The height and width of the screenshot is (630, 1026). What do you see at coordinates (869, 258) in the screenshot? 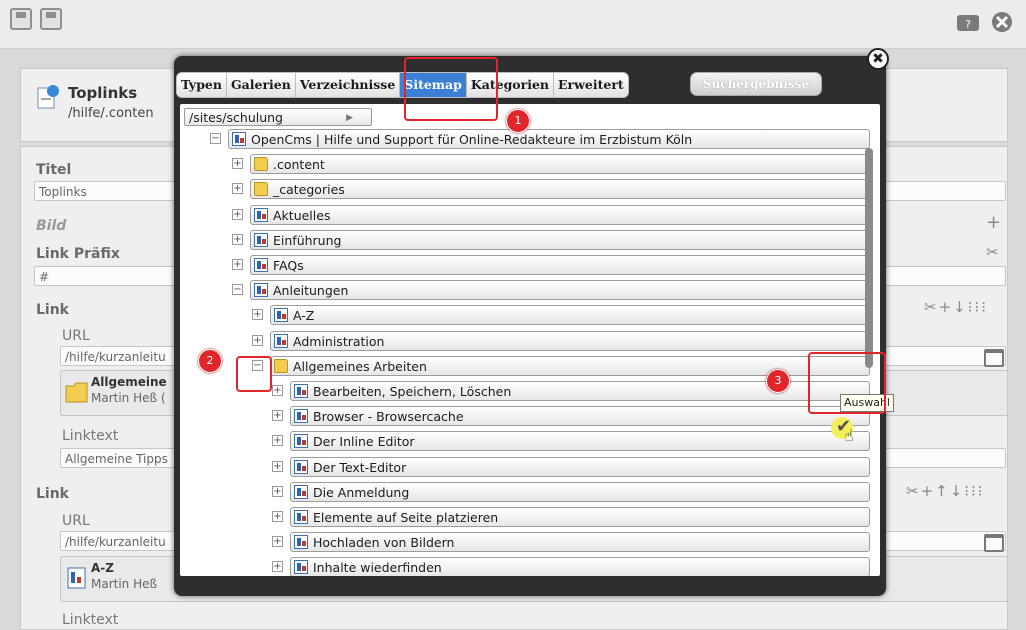
I see `tree-scrollbar` at bounding box center [869, 258].